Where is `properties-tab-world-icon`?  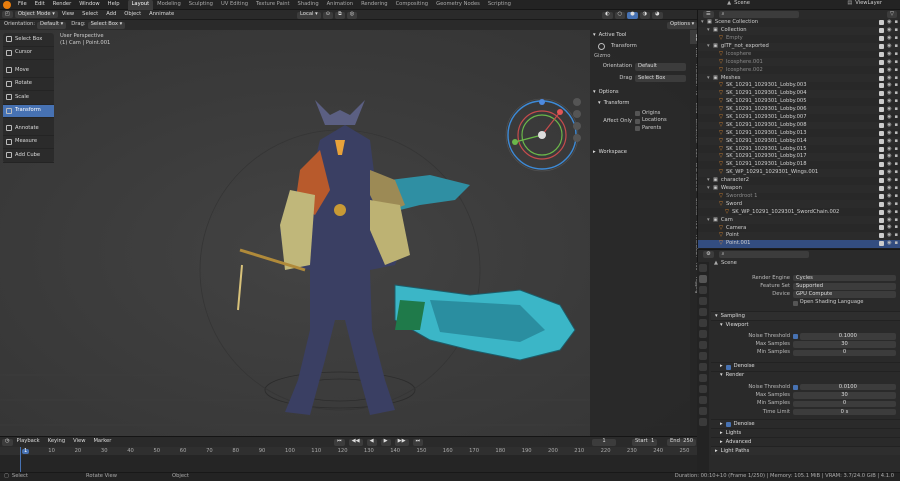
properties-tab-world-icon is located at coordinates (703, 323).